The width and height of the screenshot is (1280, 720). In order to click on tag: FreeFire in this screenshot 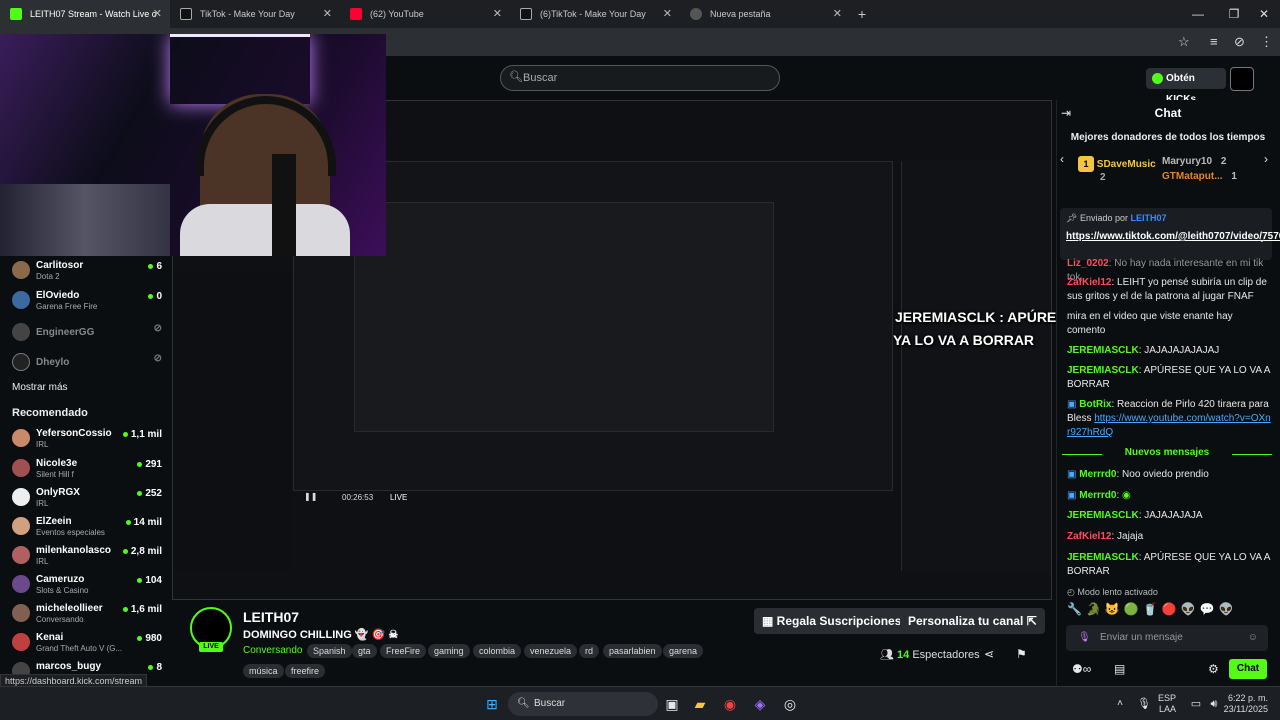, I will do `click(403, 651)`.